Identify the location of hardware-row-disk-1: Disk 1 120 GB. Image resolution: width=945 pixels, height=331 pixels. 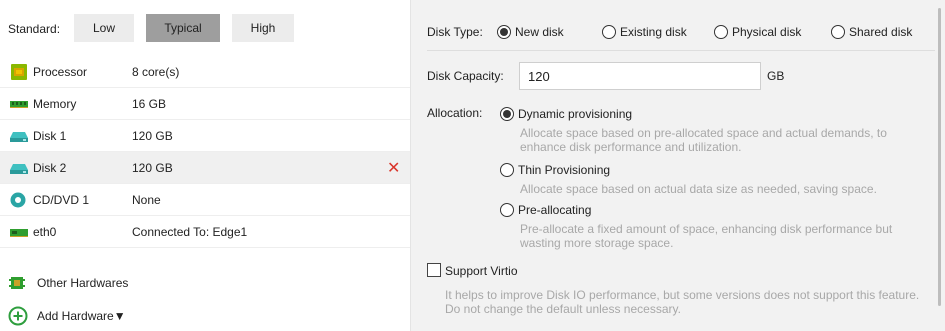
(205, 136).